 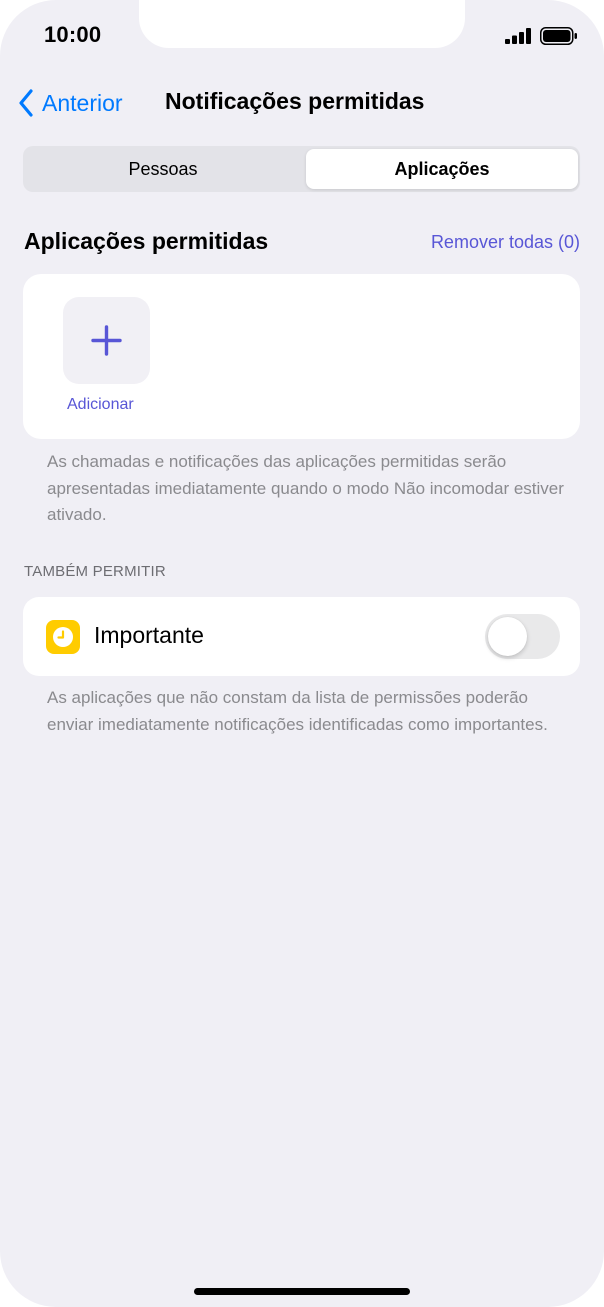 What do you see at coordinates (505, 242) in the screenshot?
I see `remove-all-button: Remover todas (0)` at bounding box center [505, 242].